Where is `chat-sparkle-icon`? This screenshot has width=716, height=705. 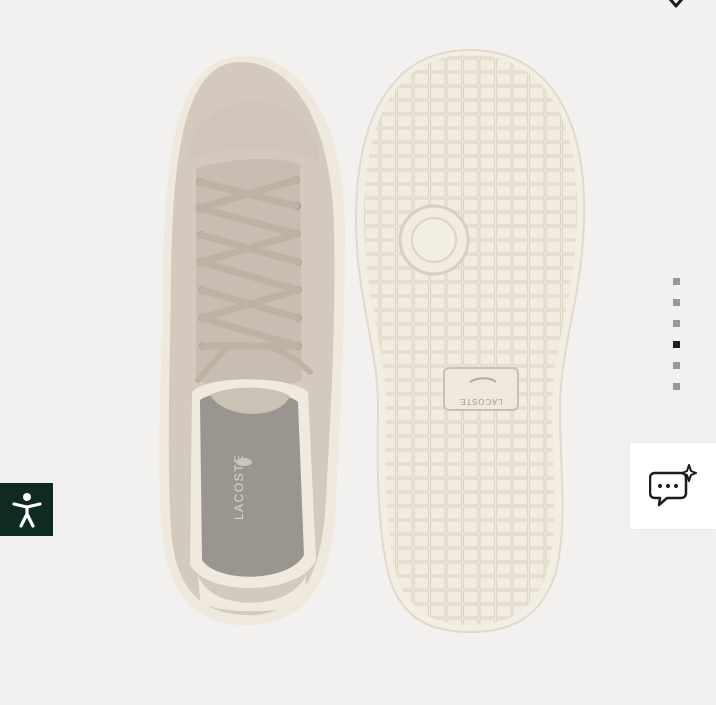 chat-sparkle-icon is located at coordinates (673, 485).